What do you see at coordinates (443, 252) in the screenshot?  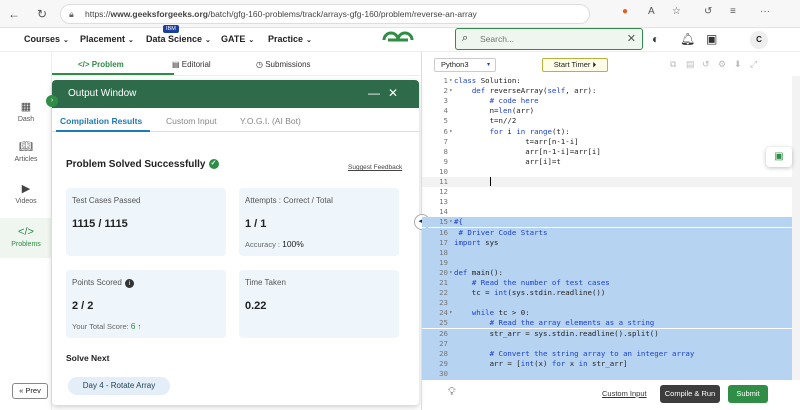 I see `line-number: 18` at bounding box center [443, 252].